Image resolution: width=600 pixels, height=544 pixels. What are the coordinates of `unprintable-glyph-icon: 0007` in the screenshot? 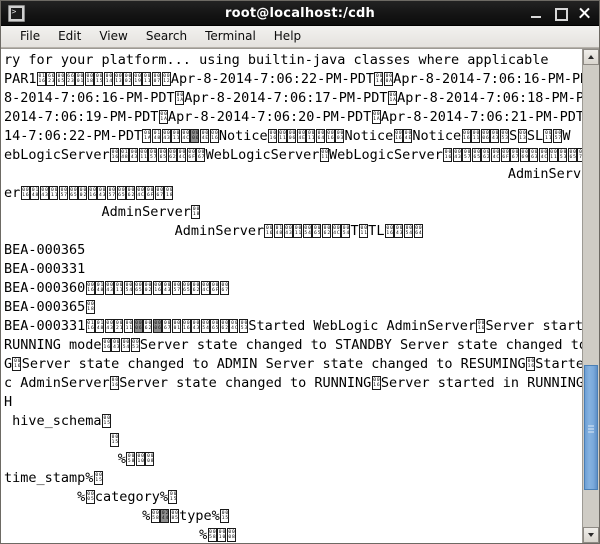 It's located at (156, 79).